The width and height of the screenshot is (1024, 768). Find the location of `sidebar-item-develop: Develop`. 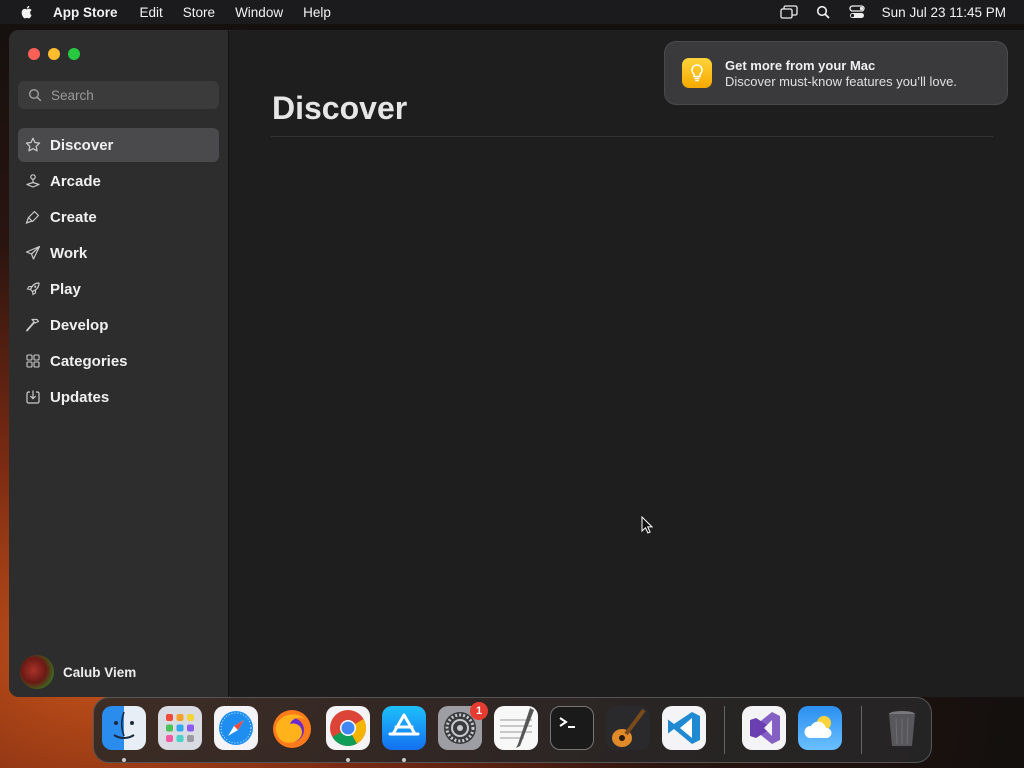

sidebar-item-develop: Develop is located at coordinates (118, 325).